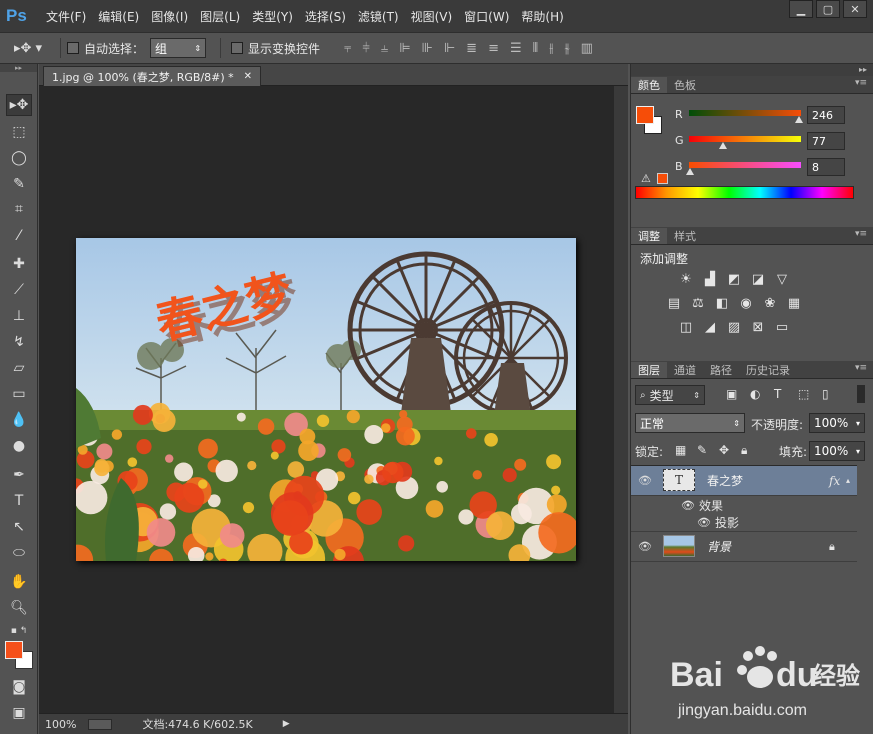 The width and height of the screenshot is (873, 734). What do you see at coordinates (66, 16) in the screenshot?
I see `menu-file: 文件(F)` at bounding box center [66, 16].